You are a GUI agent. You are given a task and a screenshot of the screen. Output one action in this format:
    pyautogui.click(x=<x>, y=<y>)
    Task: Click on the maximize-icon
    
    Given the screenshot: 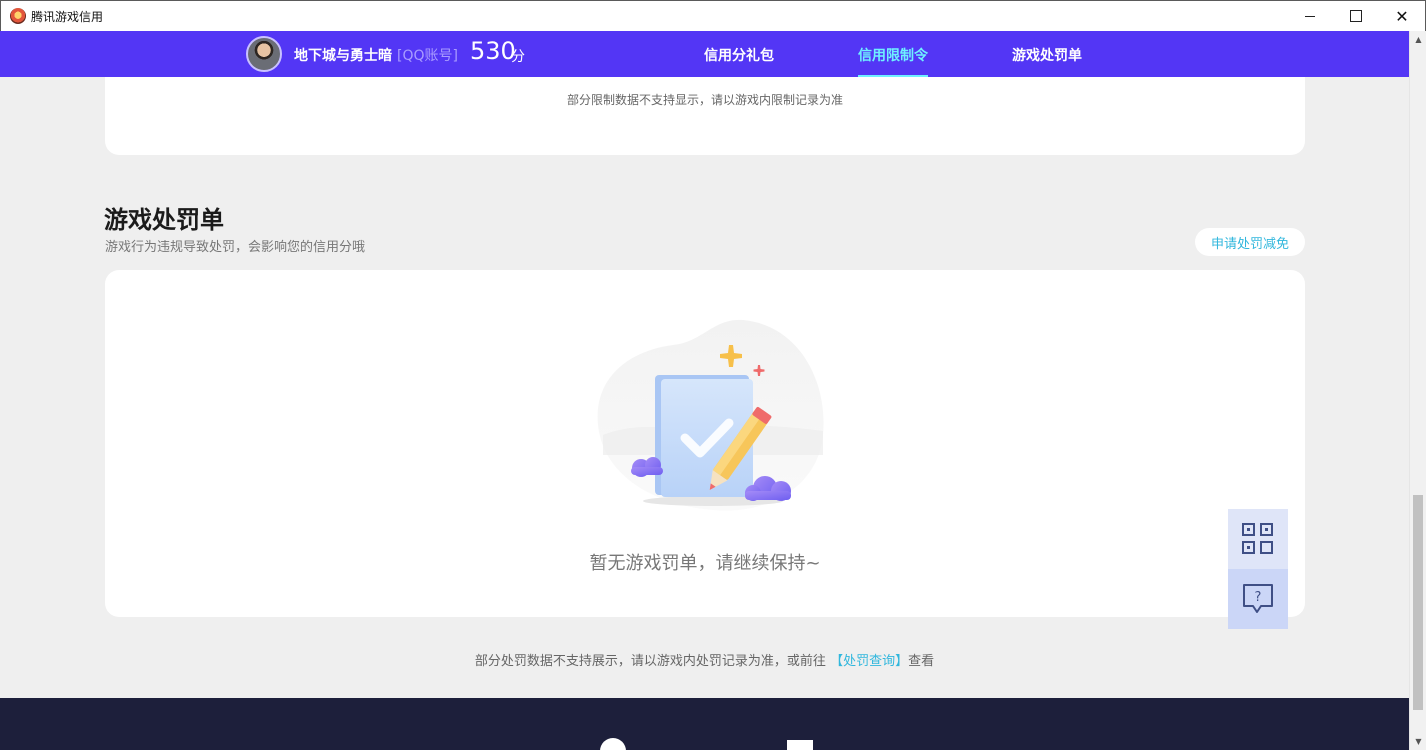 What is the action you would take?
    pyautogui.click(x=1356, y=16)
    